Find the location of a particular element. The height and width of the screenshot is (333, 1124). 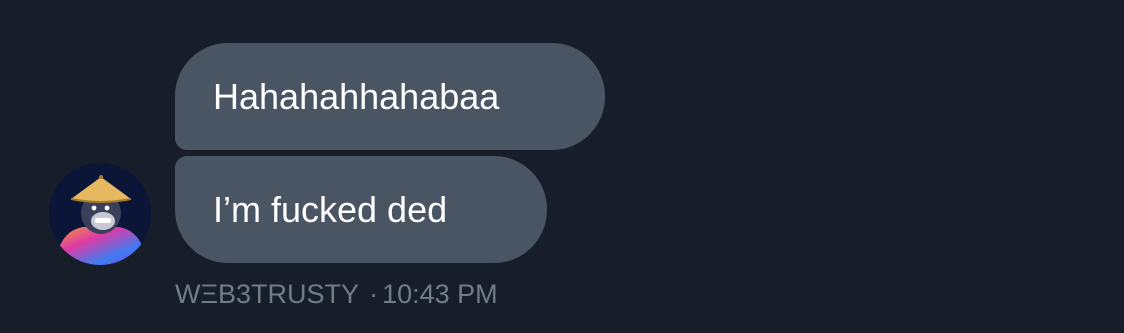

message-bubble: I’m fucked ded is located at coordinates (361, 209).